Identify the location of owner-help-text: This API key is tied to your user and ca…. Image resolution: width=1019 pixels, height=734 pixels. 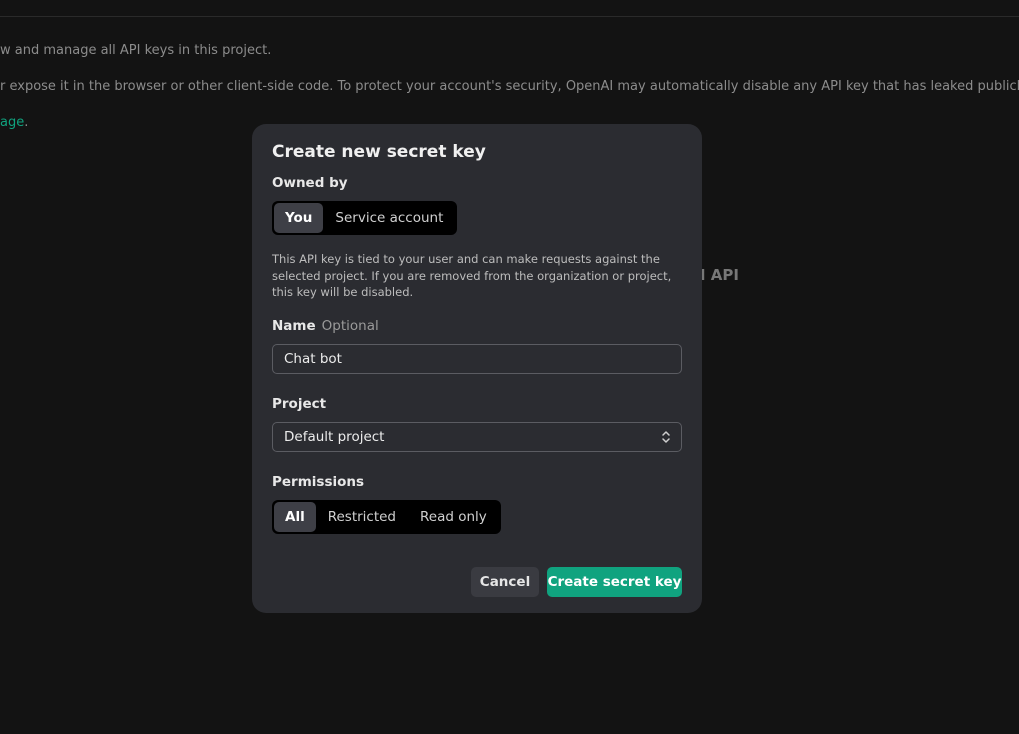
(472, 275).